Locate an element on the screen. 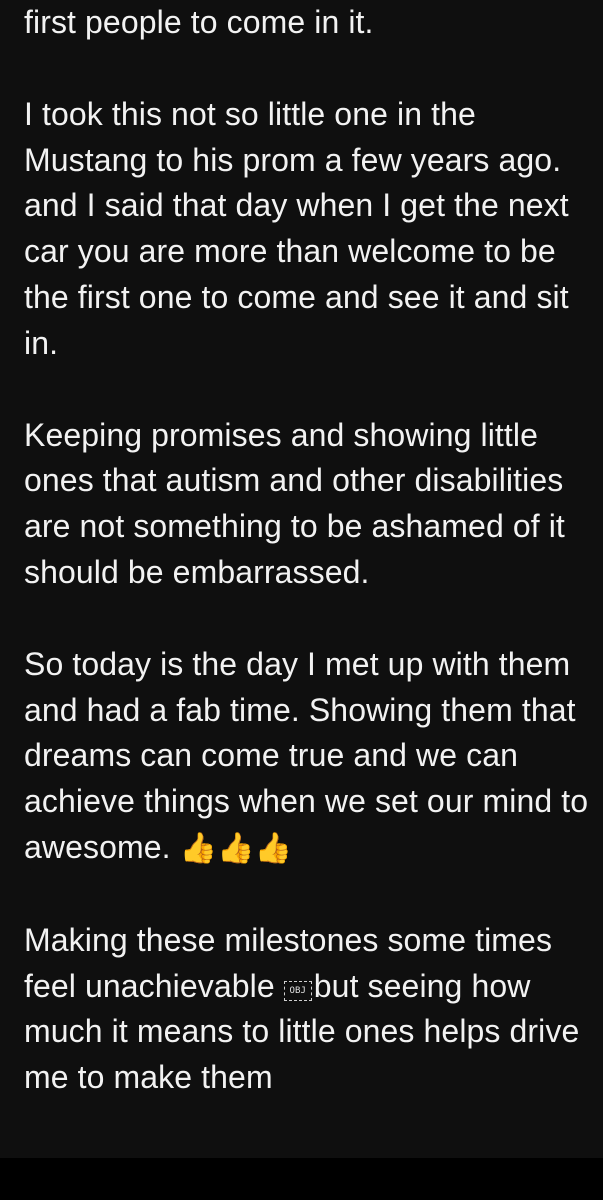  object-replacement-icon: OBJ is located at coordinates (297, 990).